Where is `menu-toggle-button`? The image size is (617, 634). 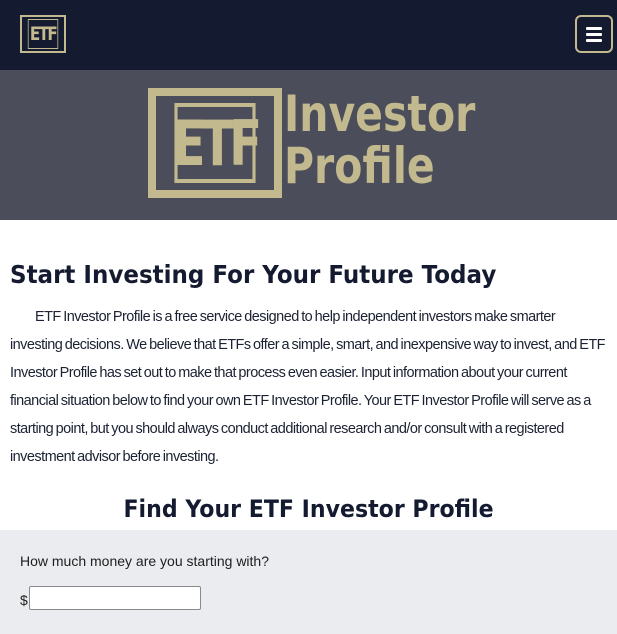
menu-toggle-button is located at coordinates (594, 34).